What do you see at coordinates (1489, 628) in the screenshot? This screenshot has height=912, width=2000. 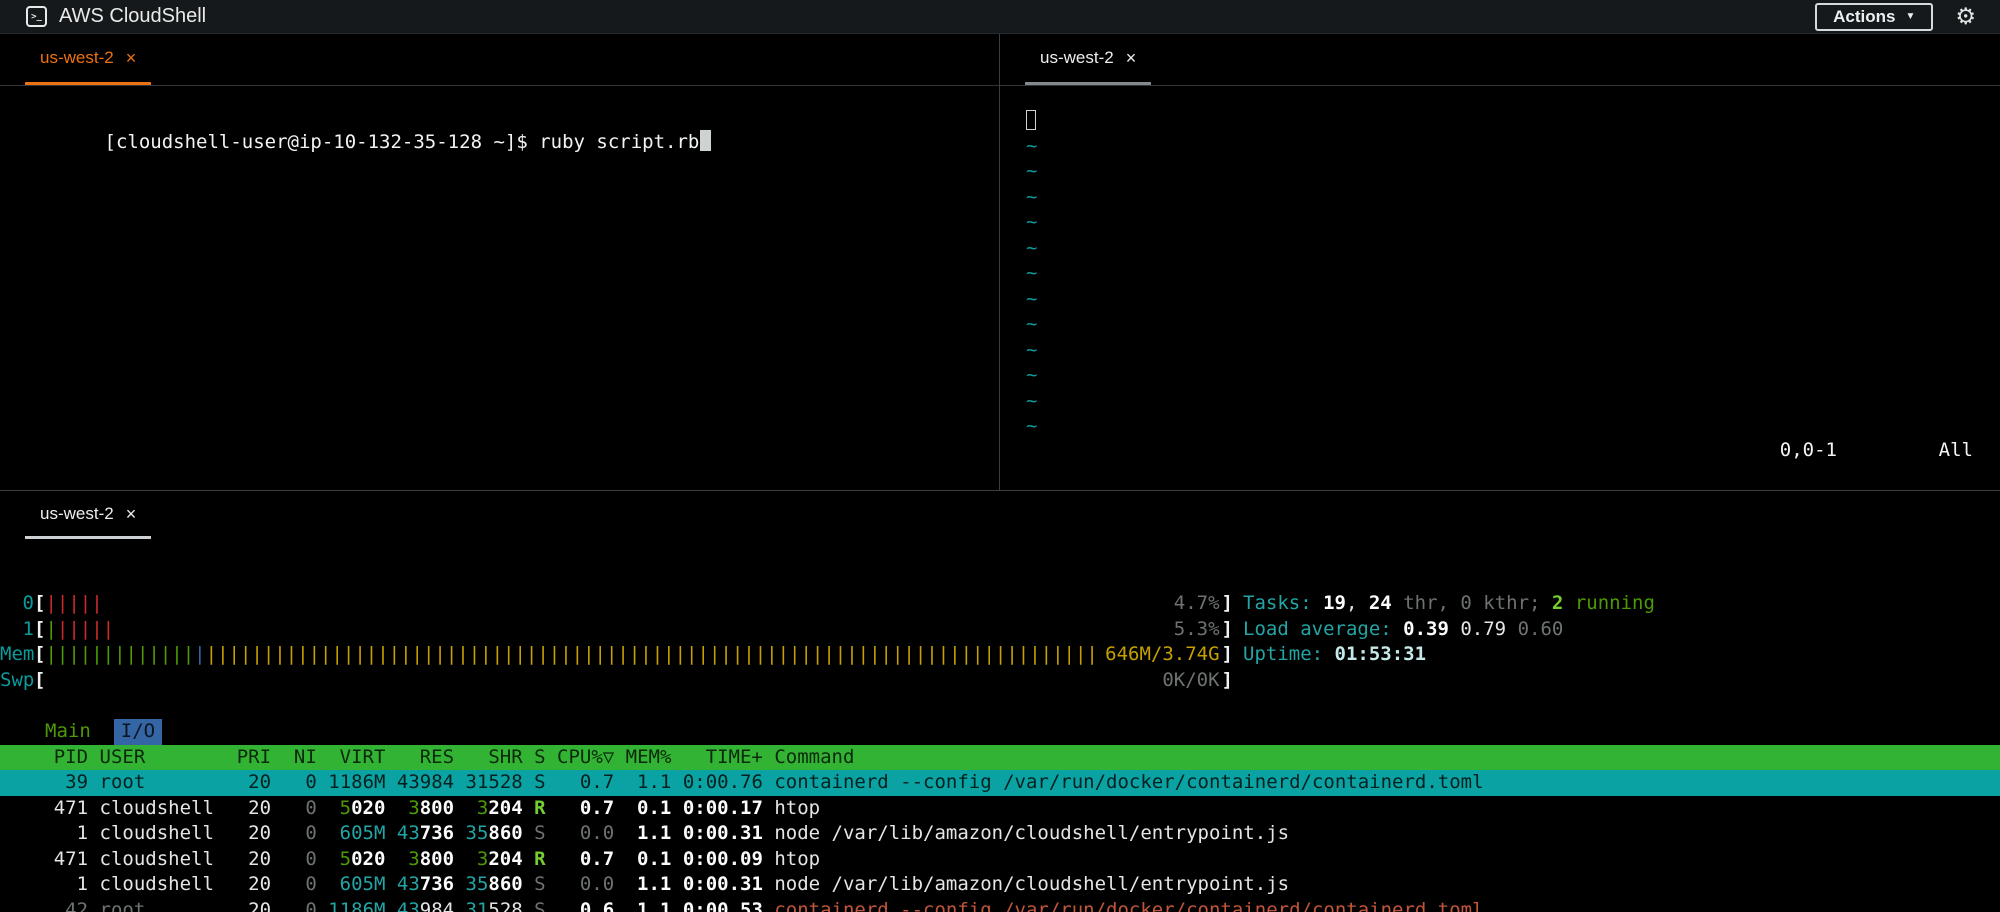 I see `text-segment: 0.79` at bounding box center [1489, 628].